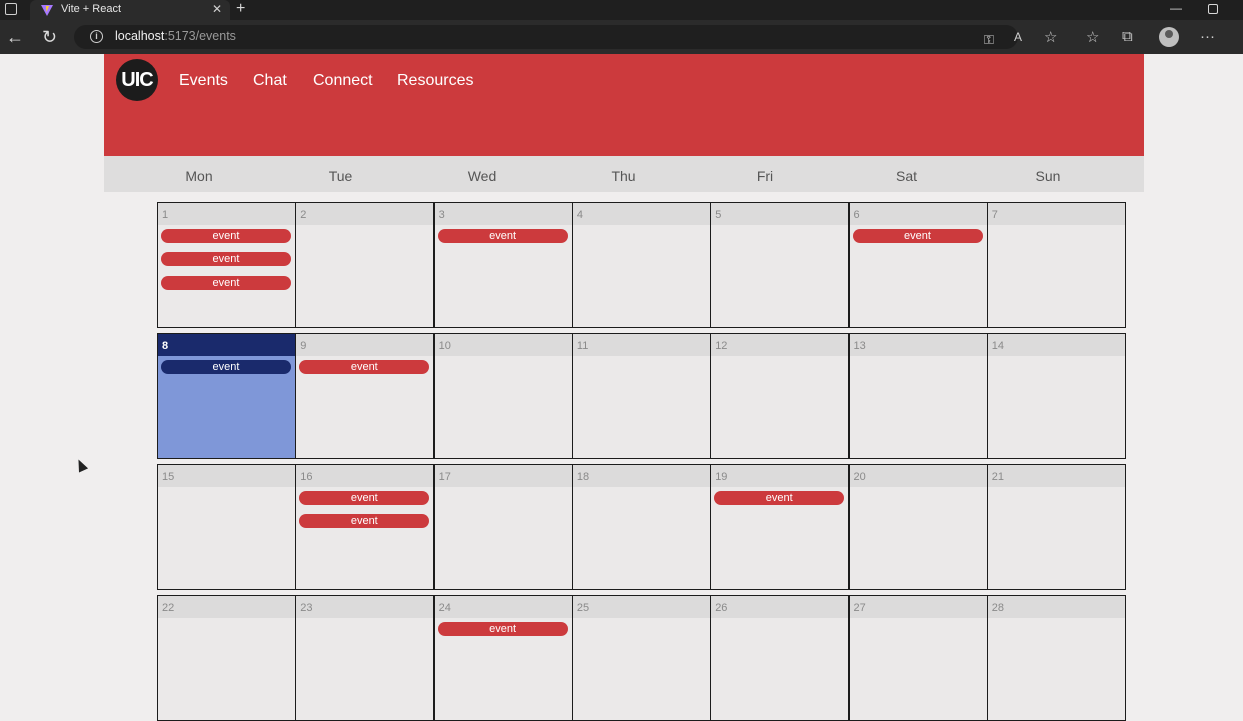 Image resolution: width=1243 pixels, height=721 pixels. I want to click on password-key-icon: ⚿, so click(989, 40).